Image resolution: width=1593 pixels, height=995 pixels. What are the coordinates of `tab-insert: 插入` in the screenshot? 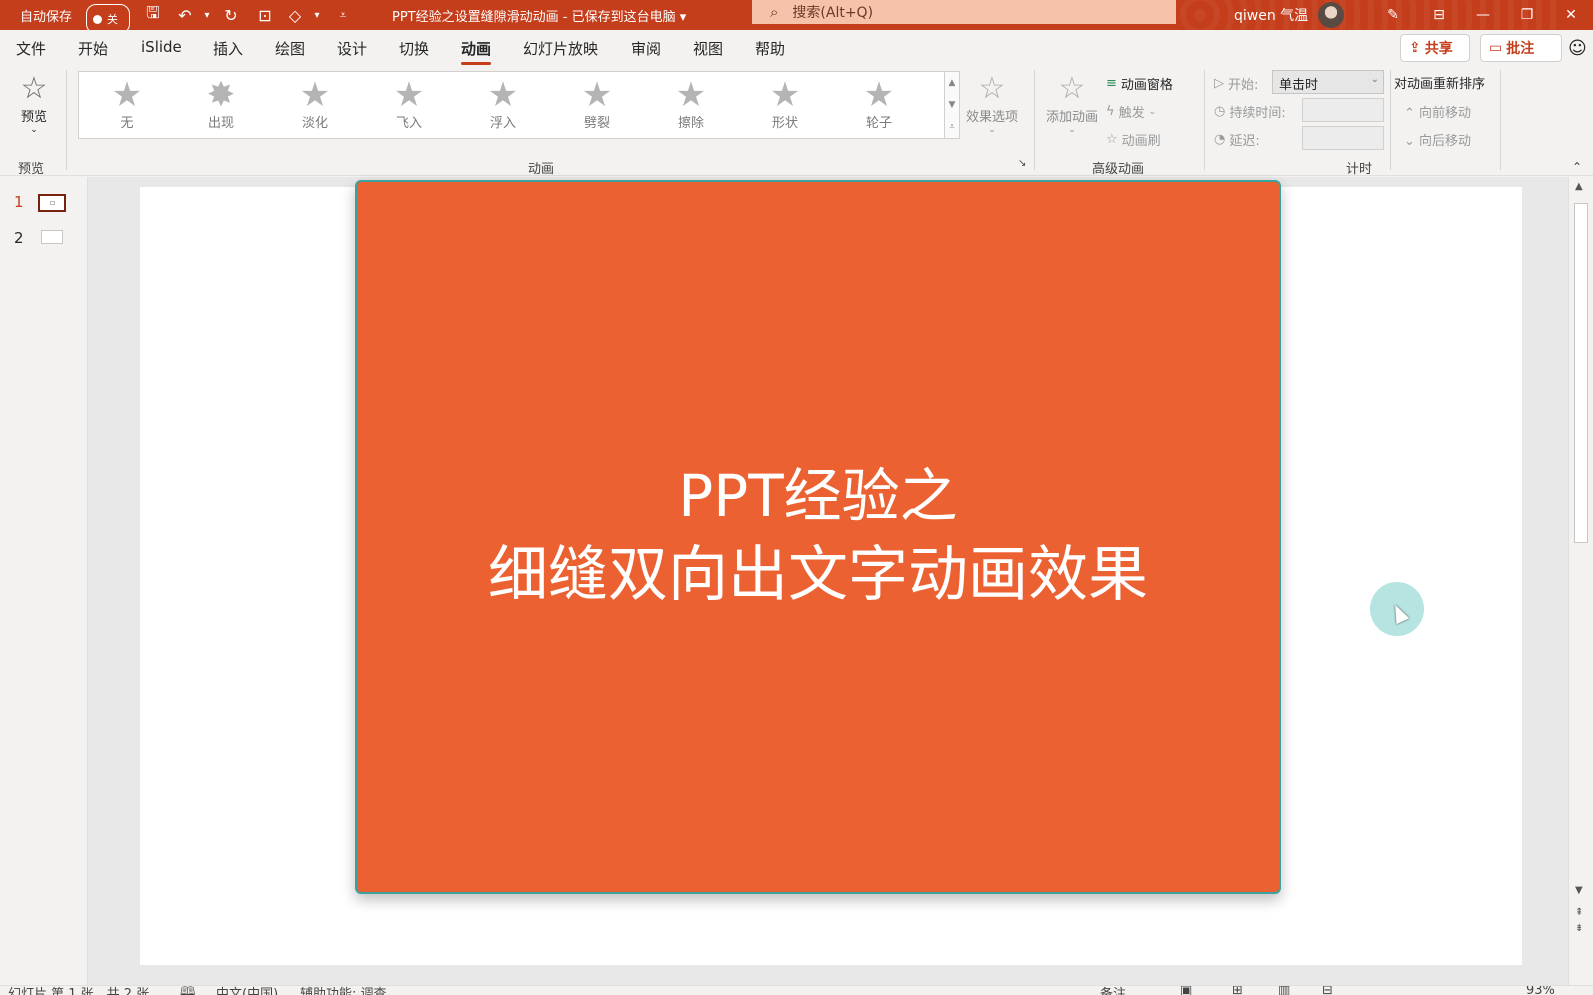 It's located at (228, 48).